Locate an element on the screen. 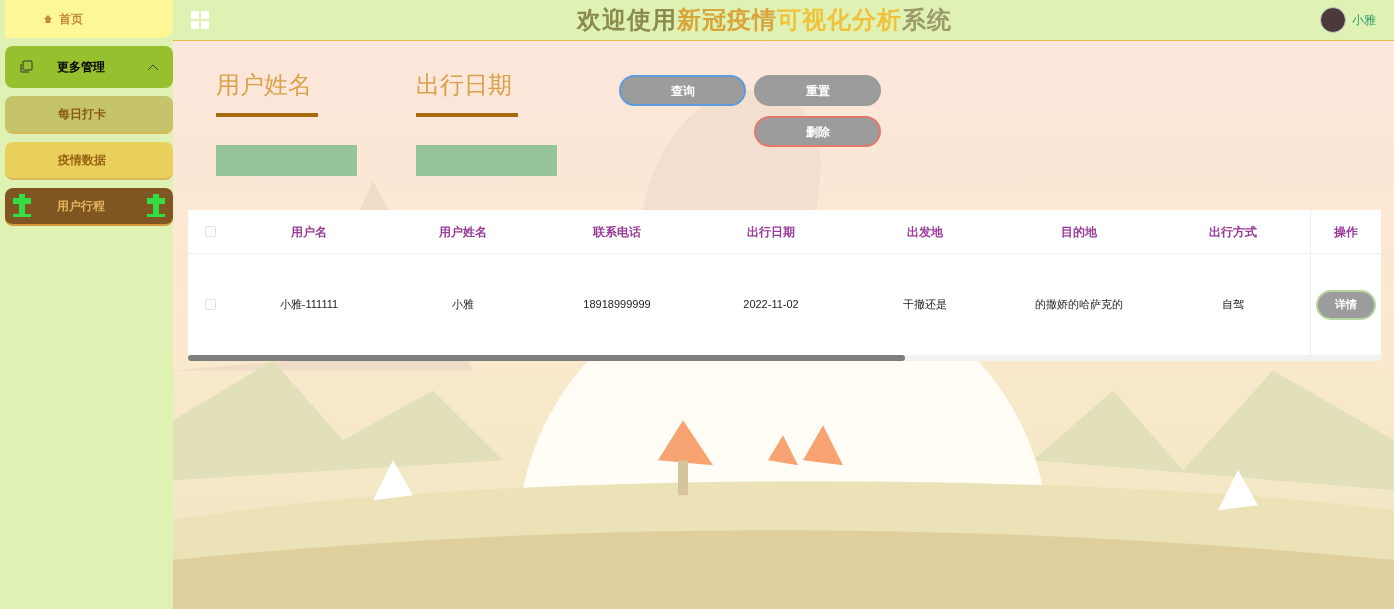  field-label: 出行日期 is located at coordinates (467, 92).